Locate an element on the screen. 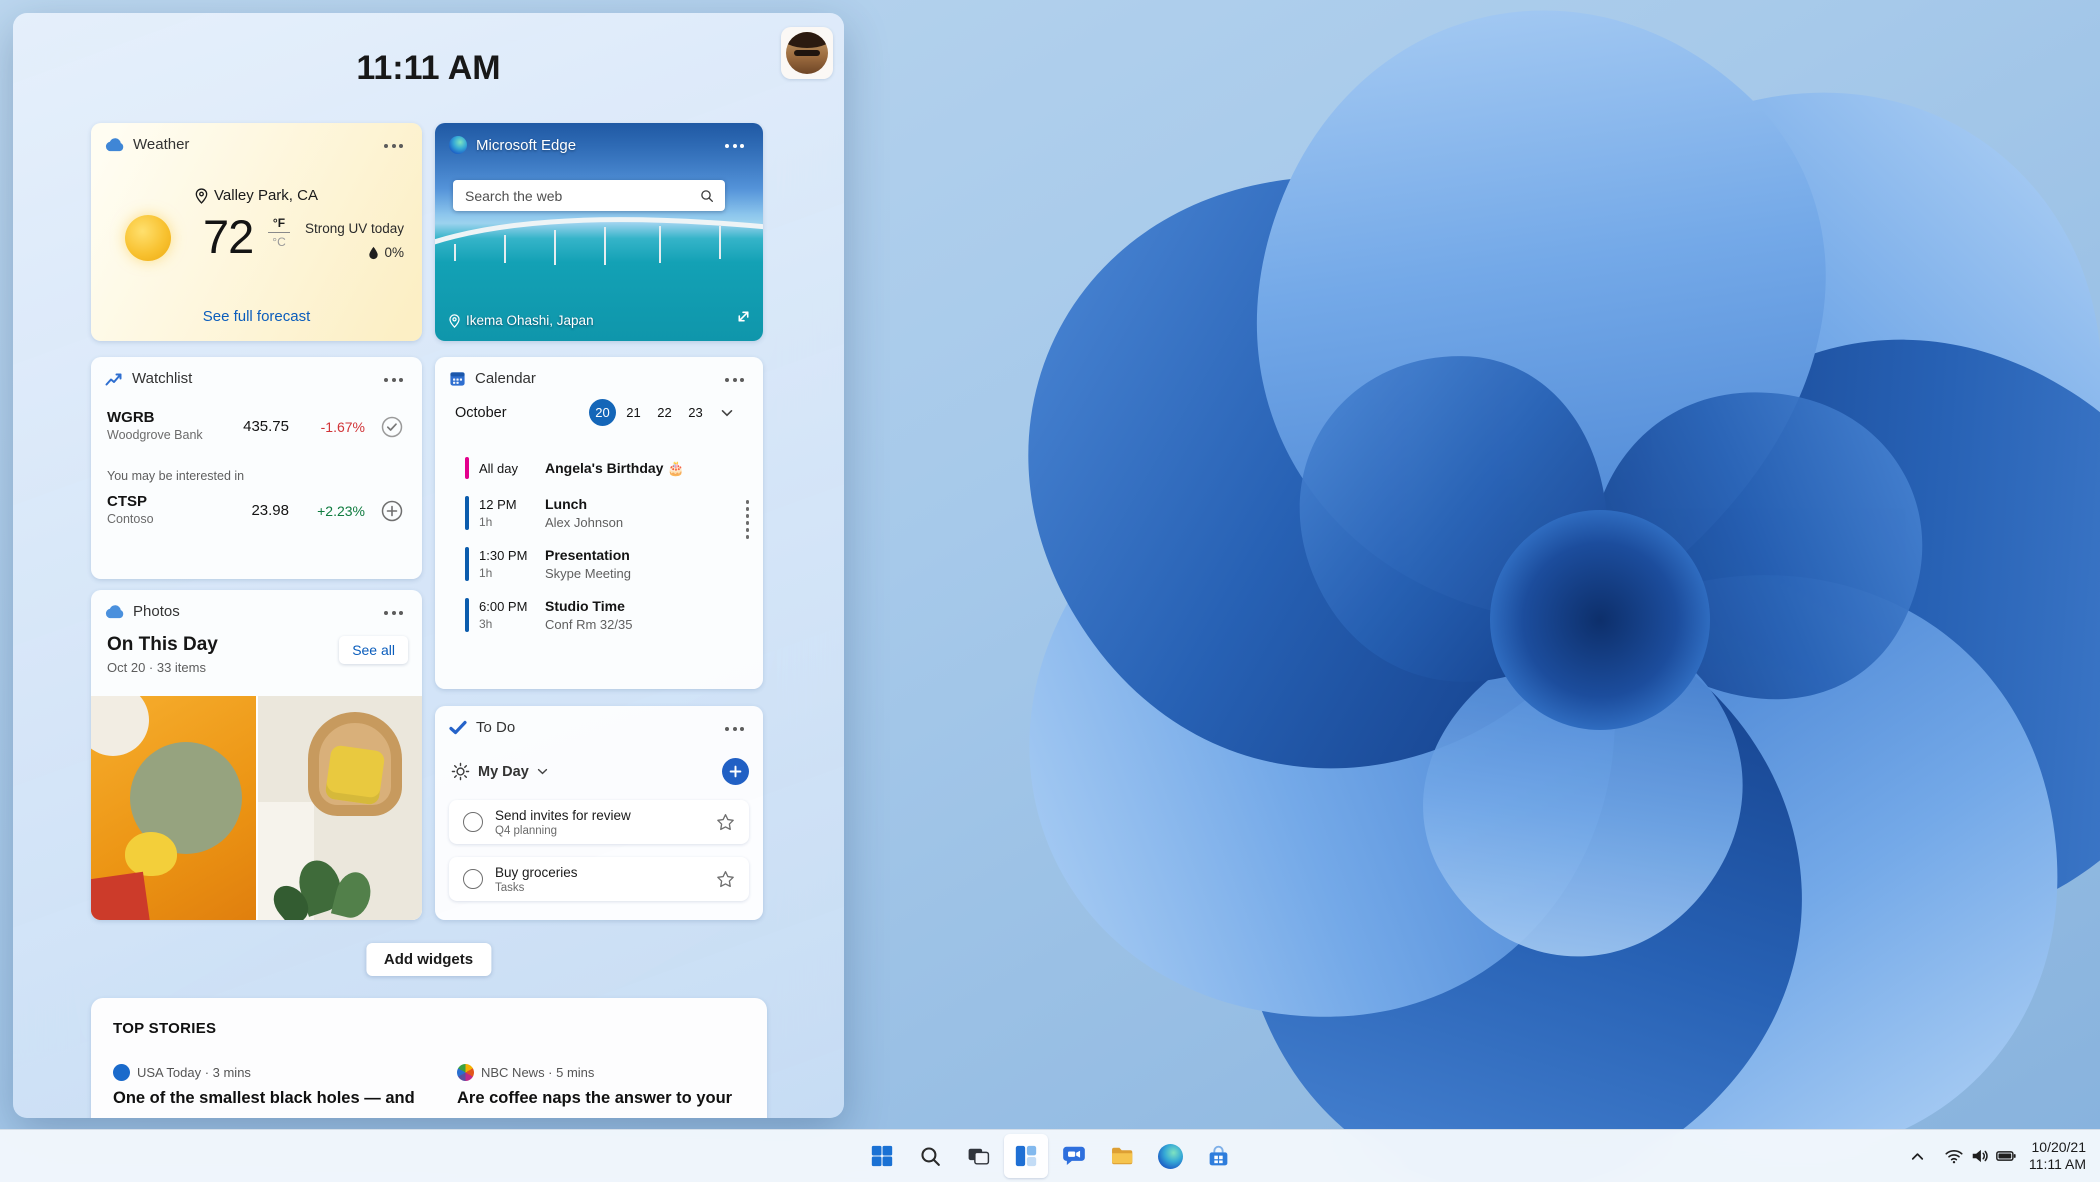  my-day-label: My Day is located at coordinates (503, 772).